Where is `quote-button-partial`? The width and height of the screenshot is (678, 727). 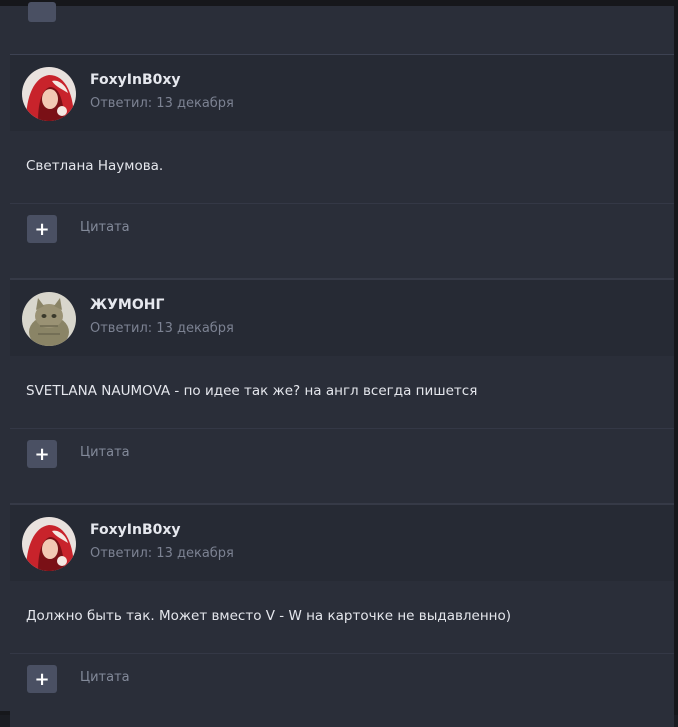 quote-button-partial is located at coordinates (42, 12).